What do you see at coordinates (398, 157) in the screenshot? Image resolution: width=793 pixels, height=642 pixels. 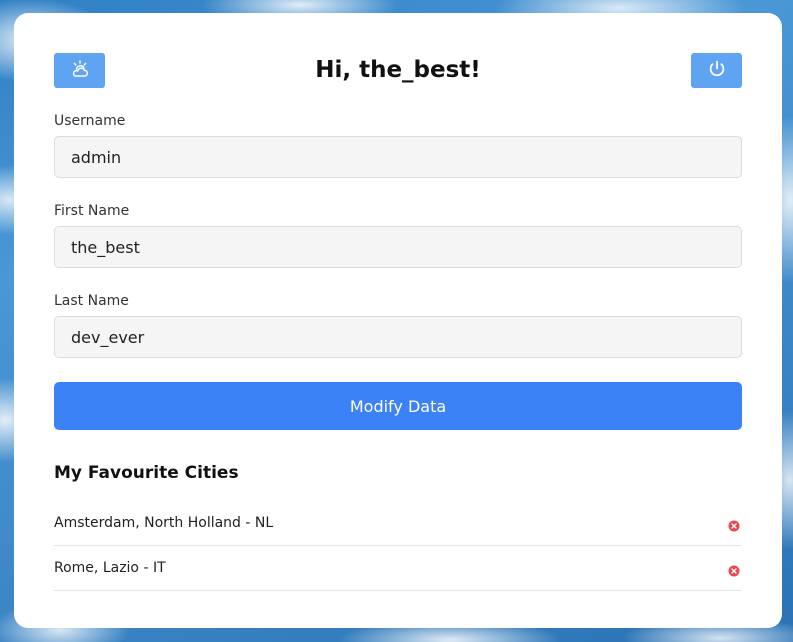 I see `username-field` at bounding box center [398, 157].